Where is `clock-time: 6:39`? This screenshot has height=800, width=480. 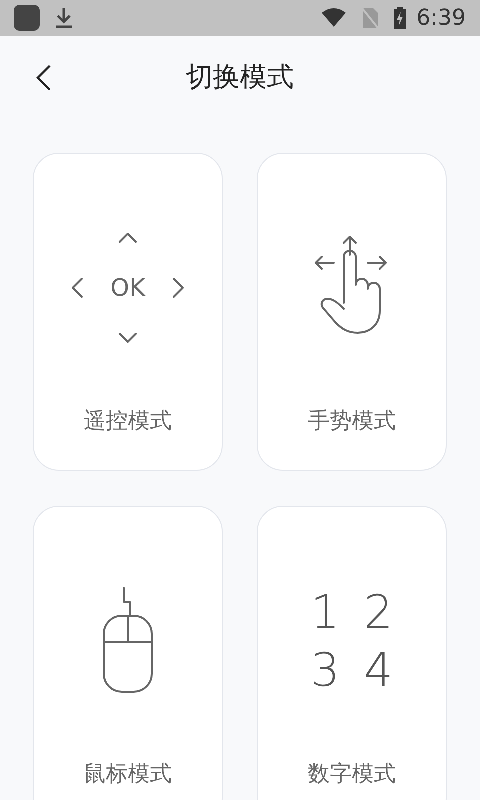 clock-time: 6:39 is located at coordinates (441, 18).